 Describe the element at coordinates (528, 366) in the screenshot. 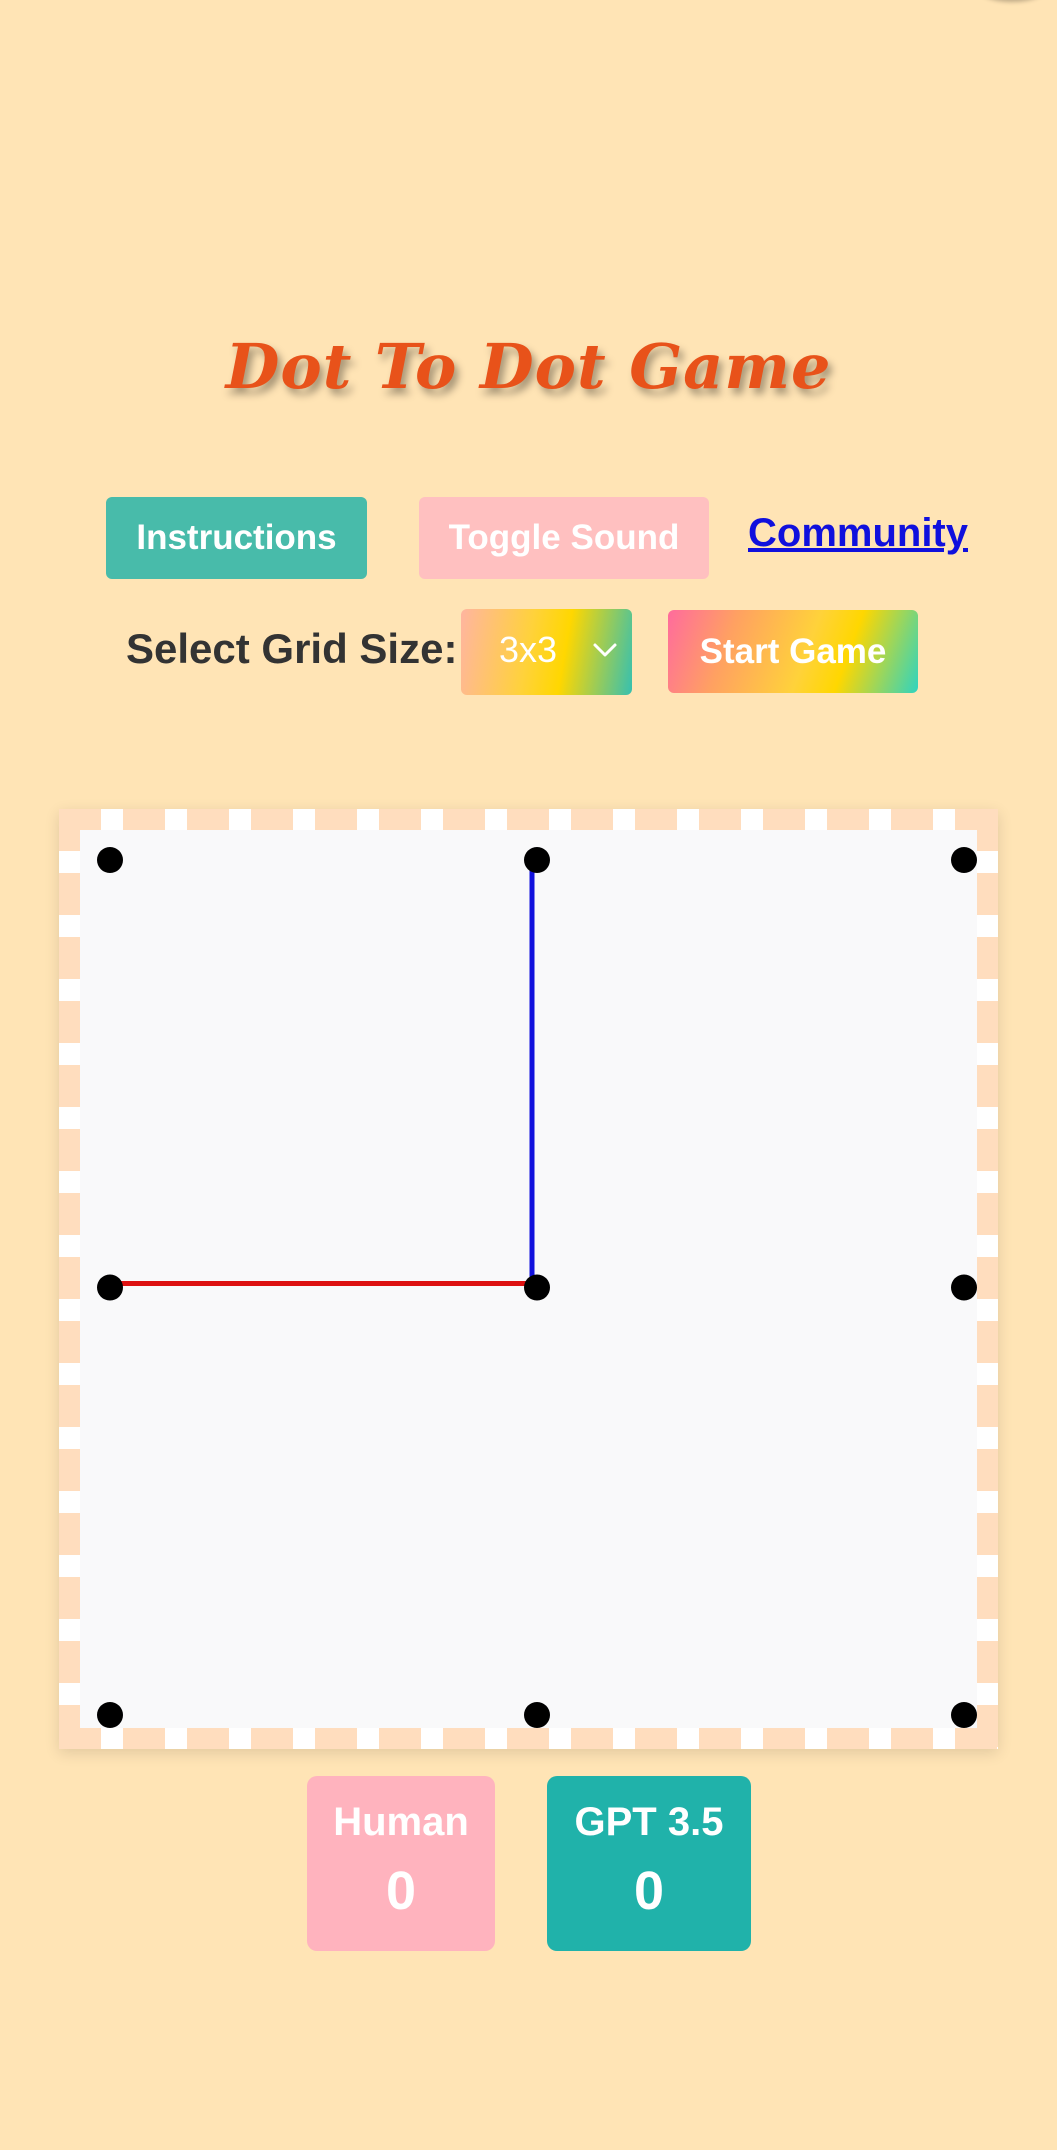

I see `page-title: Dot To Dot Game` at that location.